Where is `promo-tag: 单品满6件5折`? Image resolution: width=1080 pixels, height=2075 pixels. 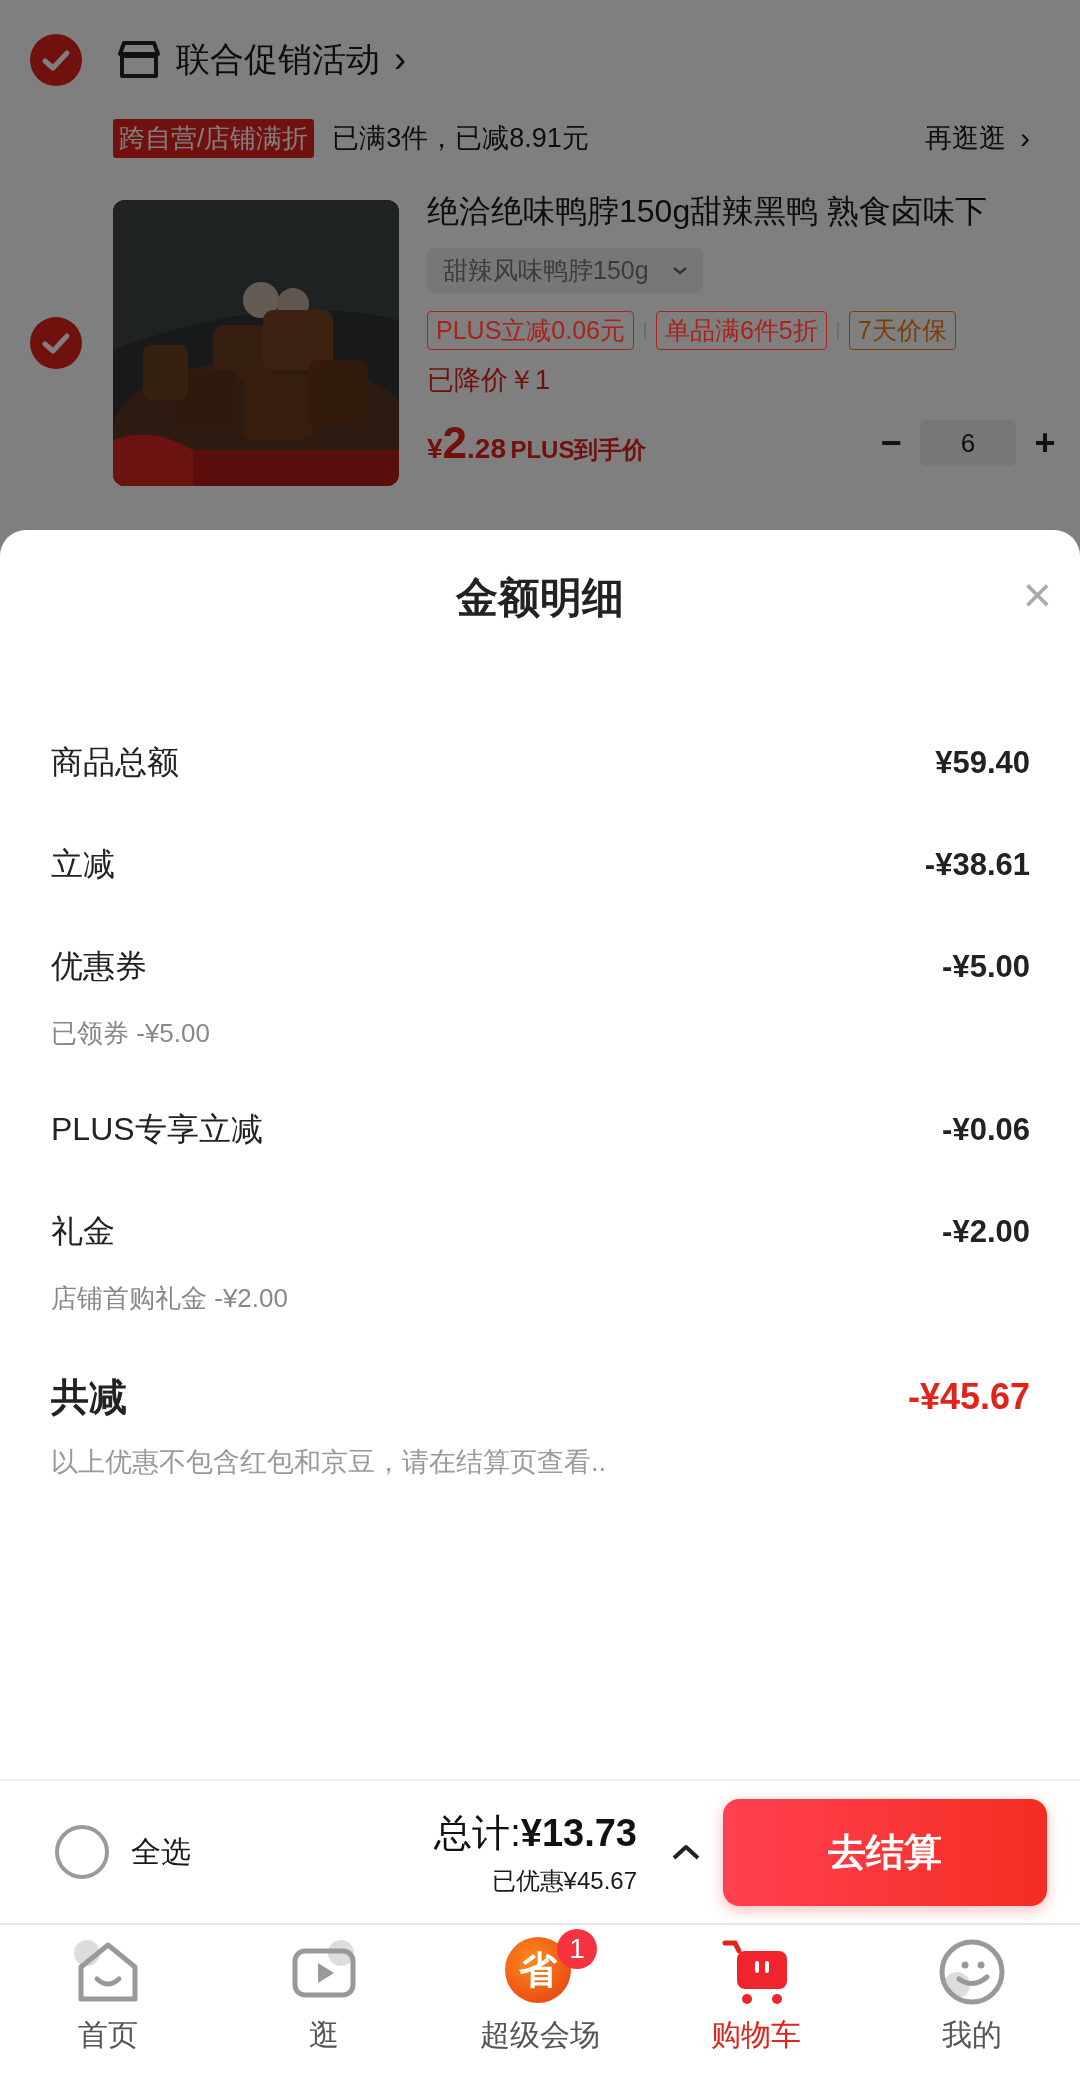 promo-tag: 单品满6件5折 is located at coordinates (741, 330).